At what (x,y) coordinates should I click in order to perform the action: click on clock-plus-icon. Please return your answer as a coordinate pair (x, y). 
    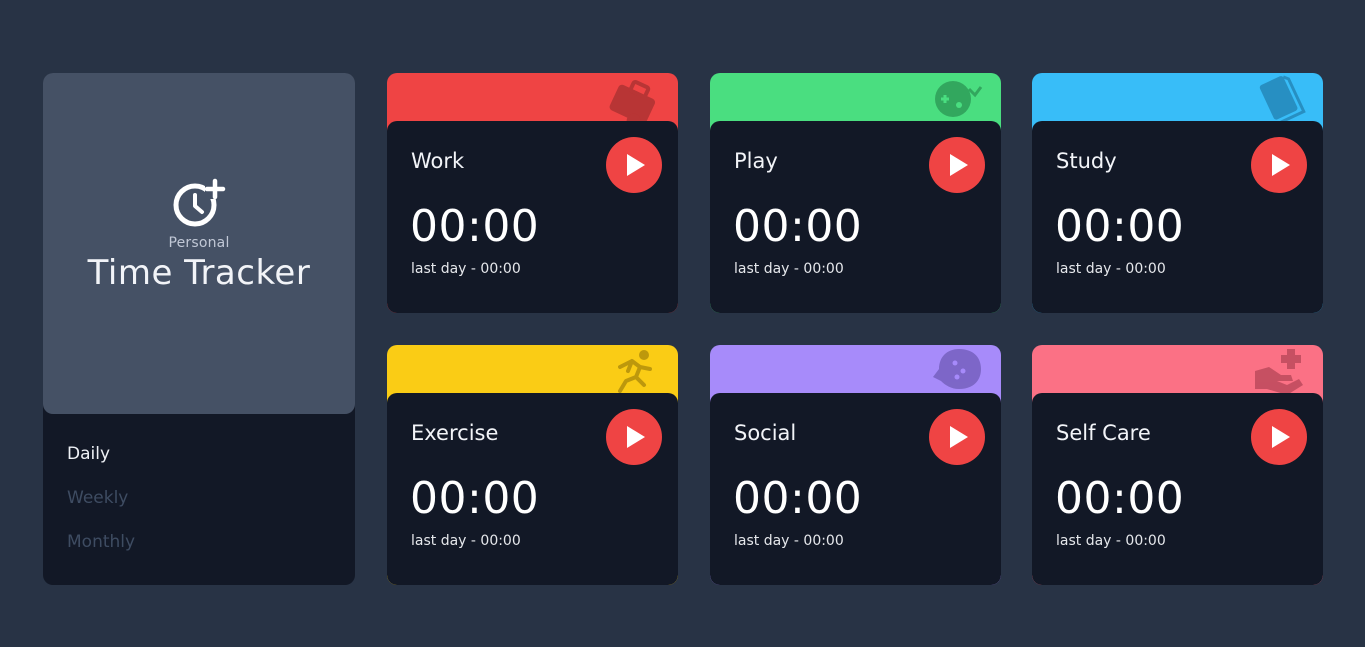
    Looking at the image, I should click on (199, 202).